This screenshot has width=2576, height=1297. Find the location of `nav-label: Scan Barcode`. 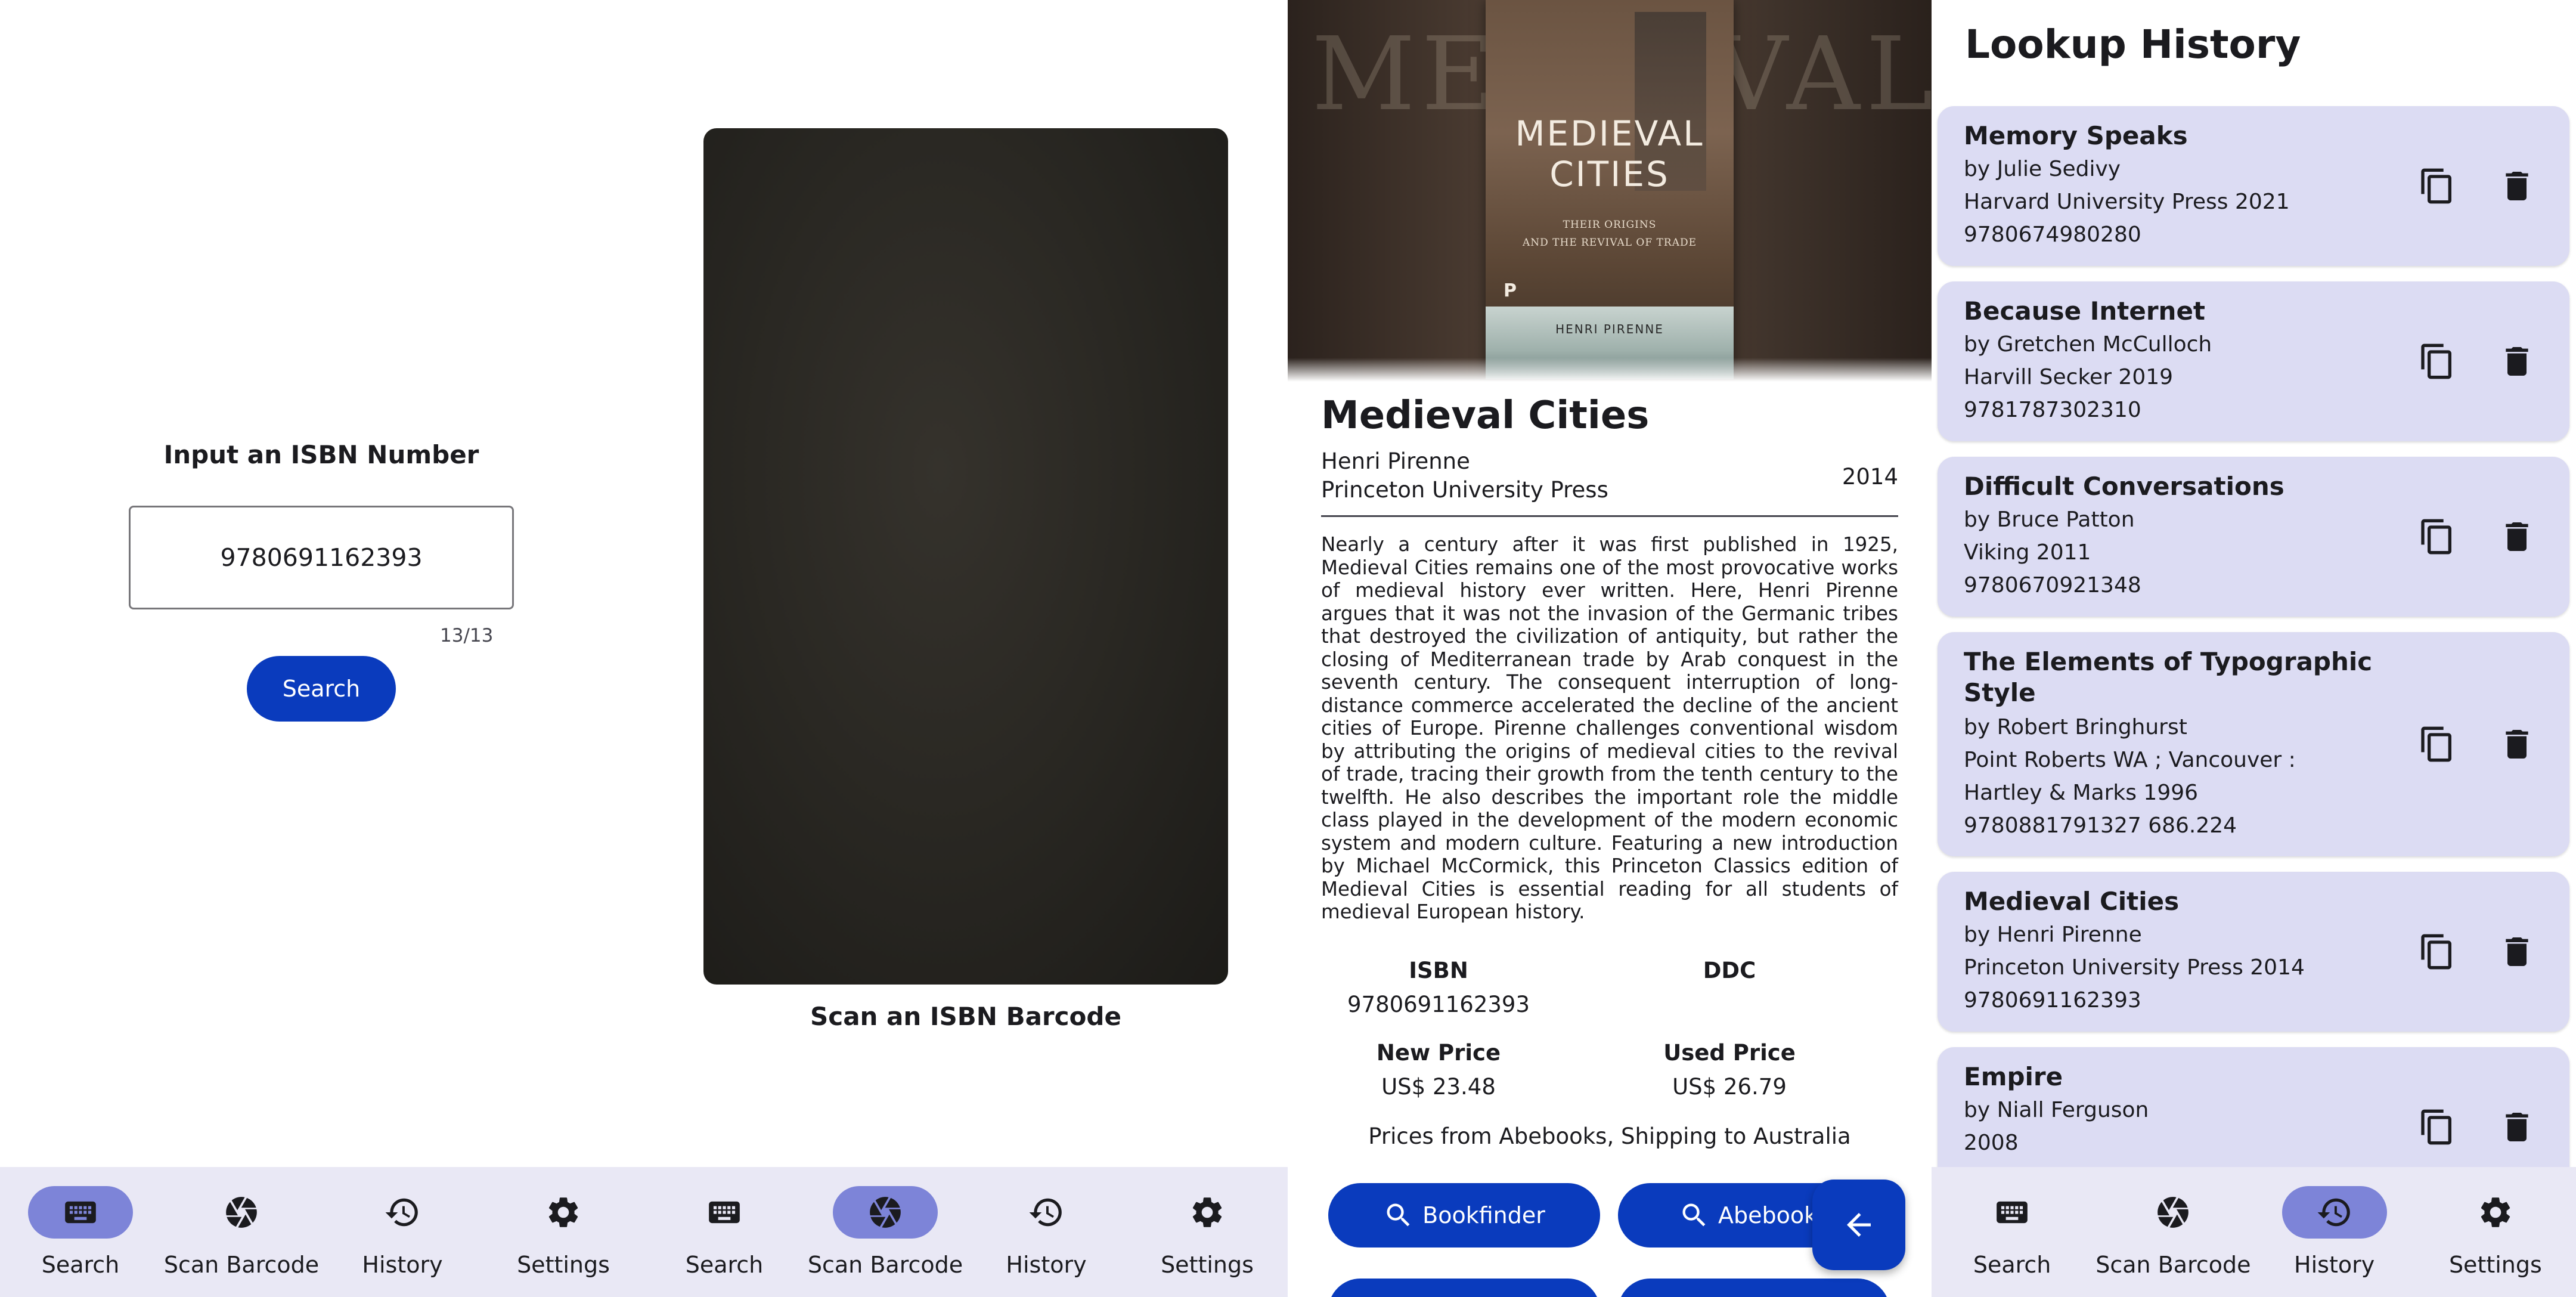

nav-label: Scan Barcode is located at coordinates (885, 1265).